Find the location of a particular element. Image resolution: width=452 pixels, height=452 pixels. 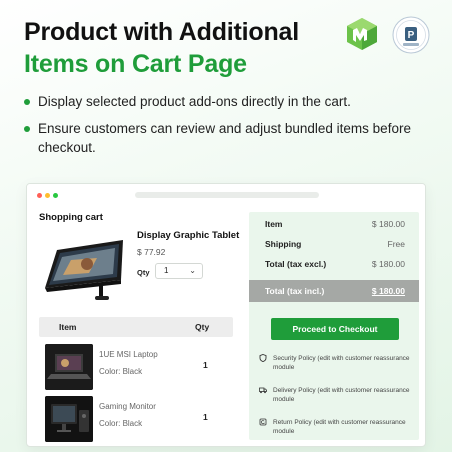

browser-topbar is located at coordinates (226, 195).